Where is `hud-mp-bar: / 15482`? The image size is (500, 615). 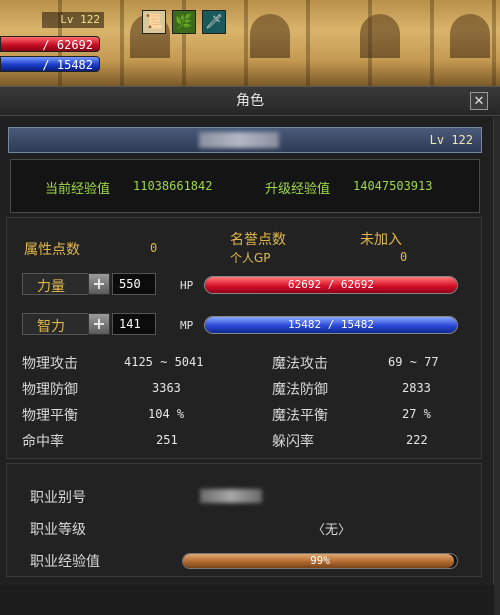
hud-mp-bar: / 15482 is located at coordinates (50, 64).